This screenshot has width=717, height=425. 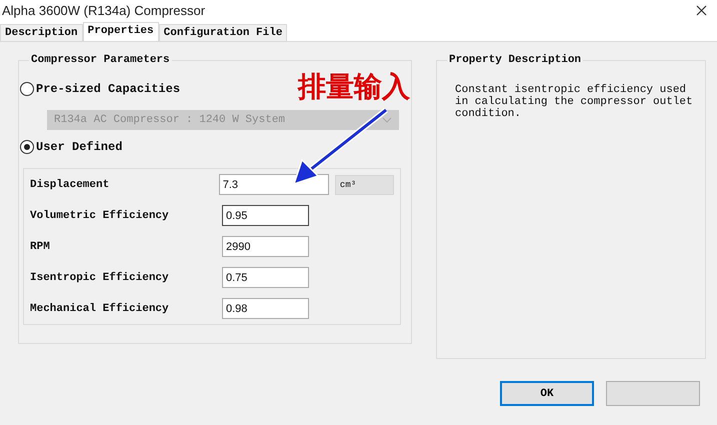 What do you see at coordinates (120, 31) in the screenshot?
I see `tab: Properties` at bounding box center [120, 31].